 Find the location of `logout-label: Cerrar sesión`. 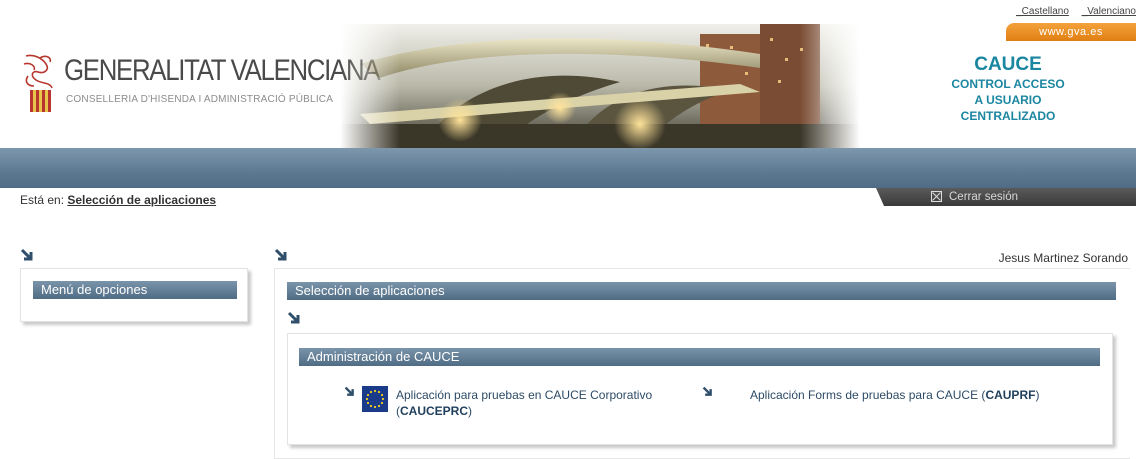

logout-label: Cerrar sesión is located at coordinates (984, 197).